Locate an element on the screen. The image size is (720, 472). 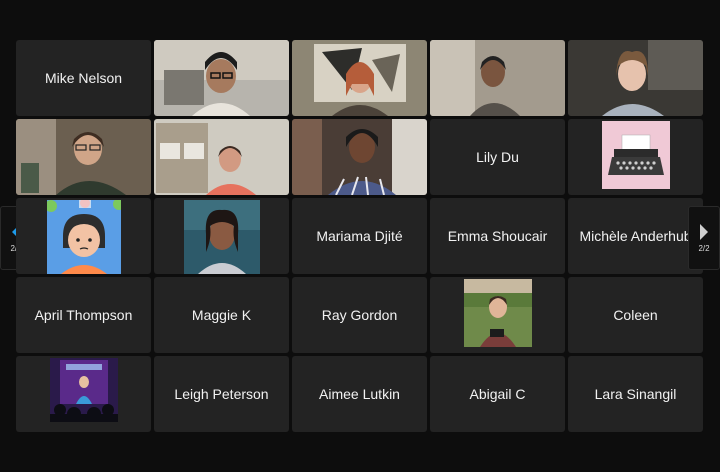
participant-name: Emma Shoucair is located at coordinates (497, 236).